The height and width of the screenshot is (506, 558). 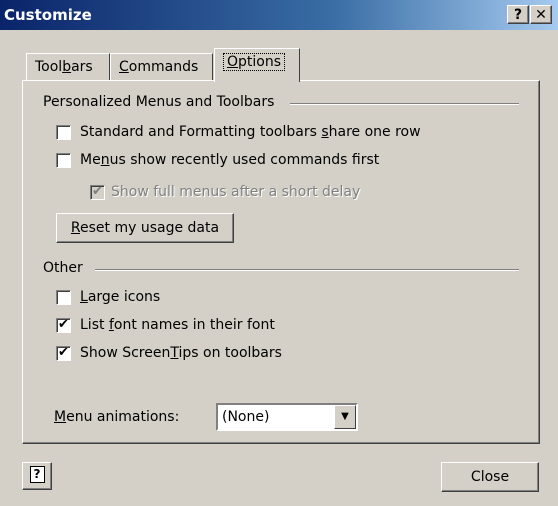 I want to click on tab-toolbars: Toolbars, so click(x=68, y=66).